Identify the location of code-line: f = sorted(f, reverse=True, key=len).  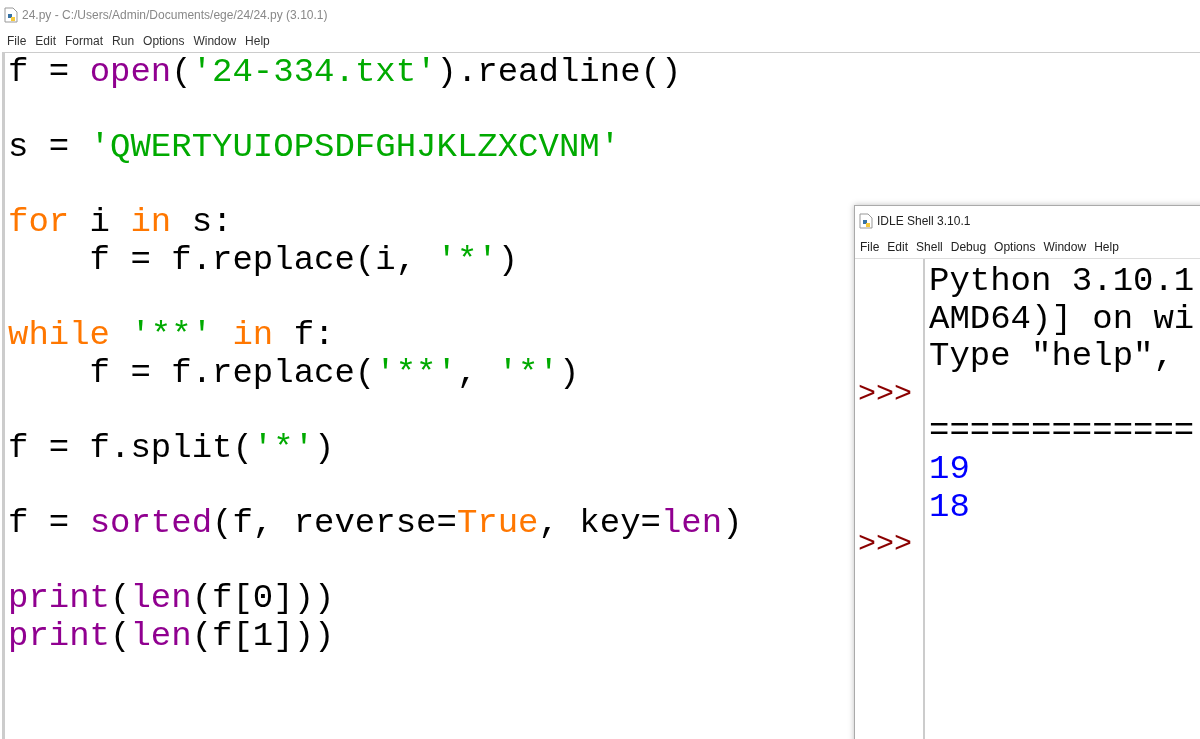
(375, 524).